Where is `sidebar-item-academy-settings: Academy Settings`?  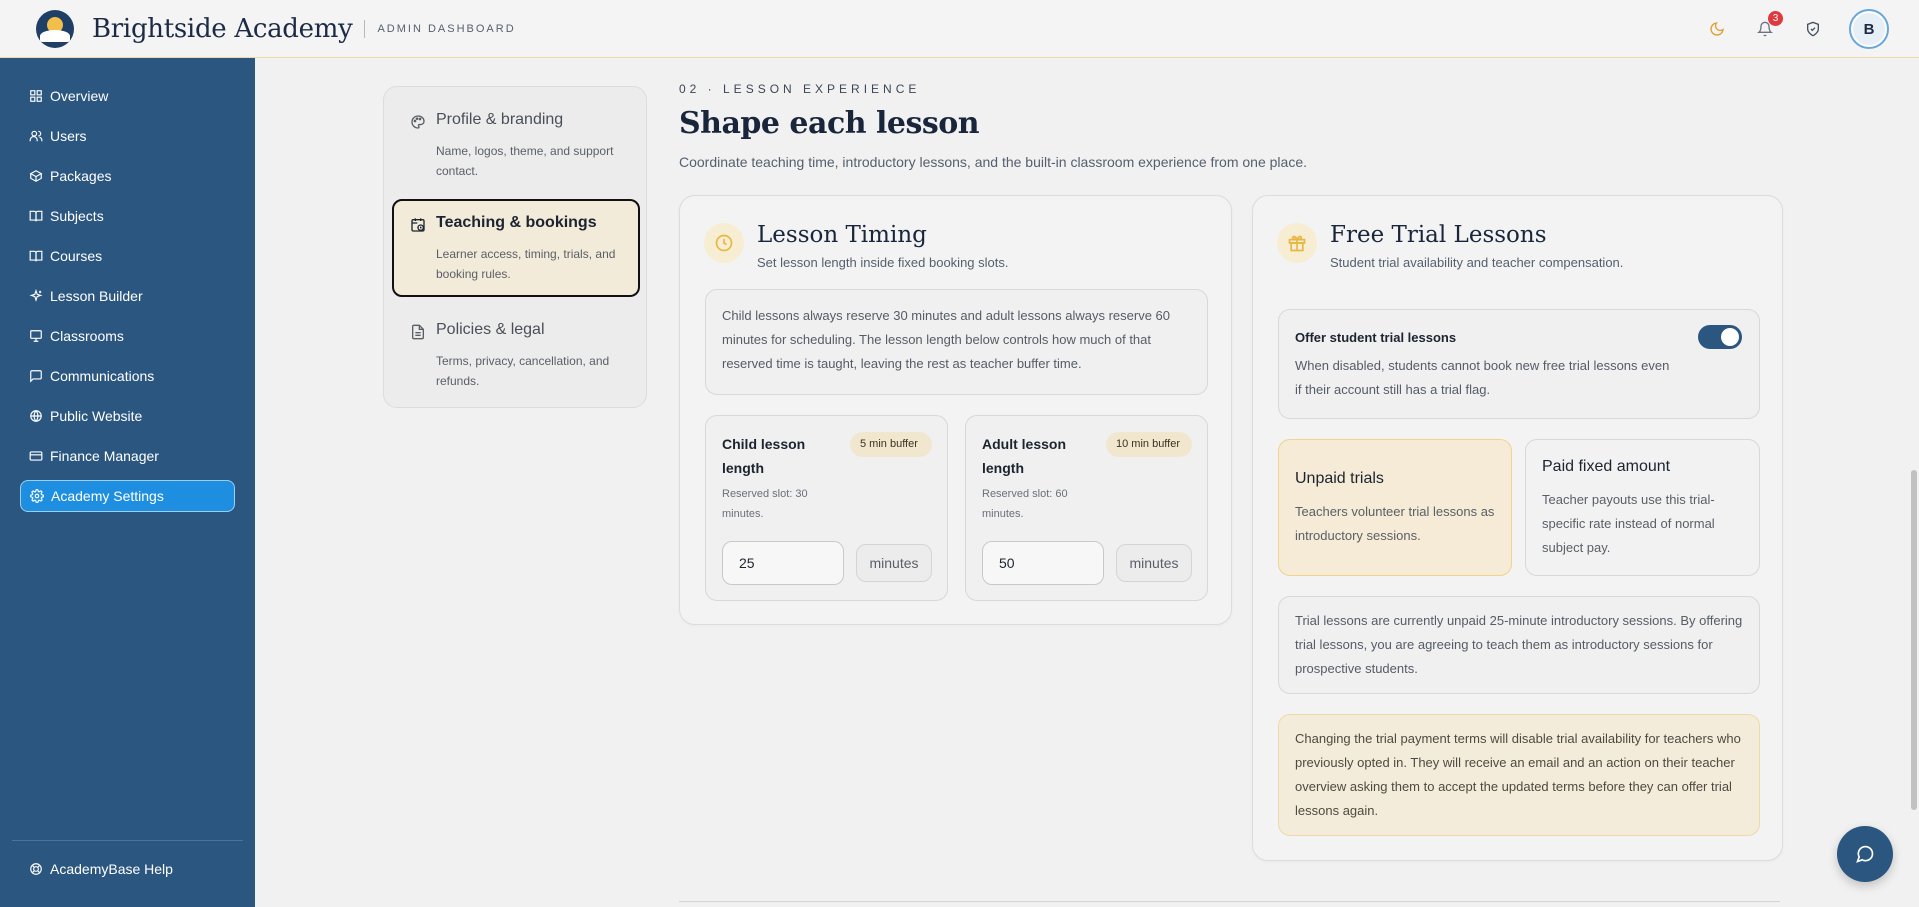
sidebar-item-academy-settings: Academy Settings is located at coordinates (127, 496).